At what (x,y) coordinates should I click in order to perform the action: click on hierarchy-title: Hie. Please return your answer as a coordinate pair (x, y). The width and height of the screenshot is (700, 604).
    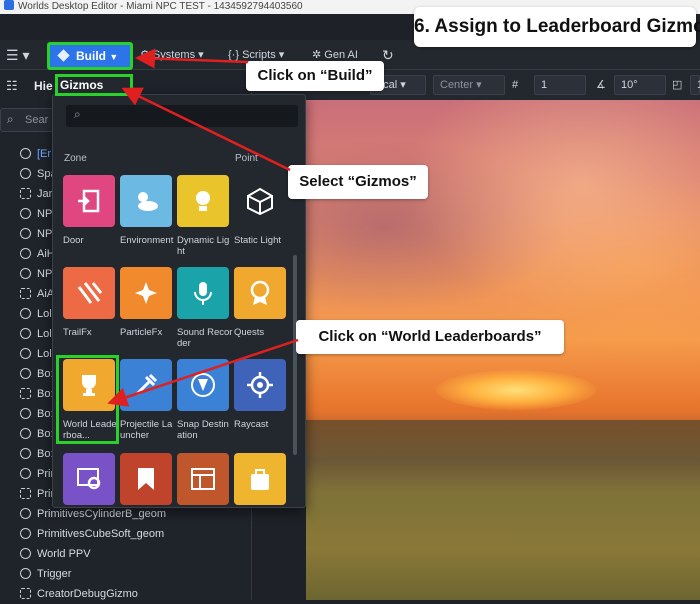
    Looking at the image, I should click on (43, 86).